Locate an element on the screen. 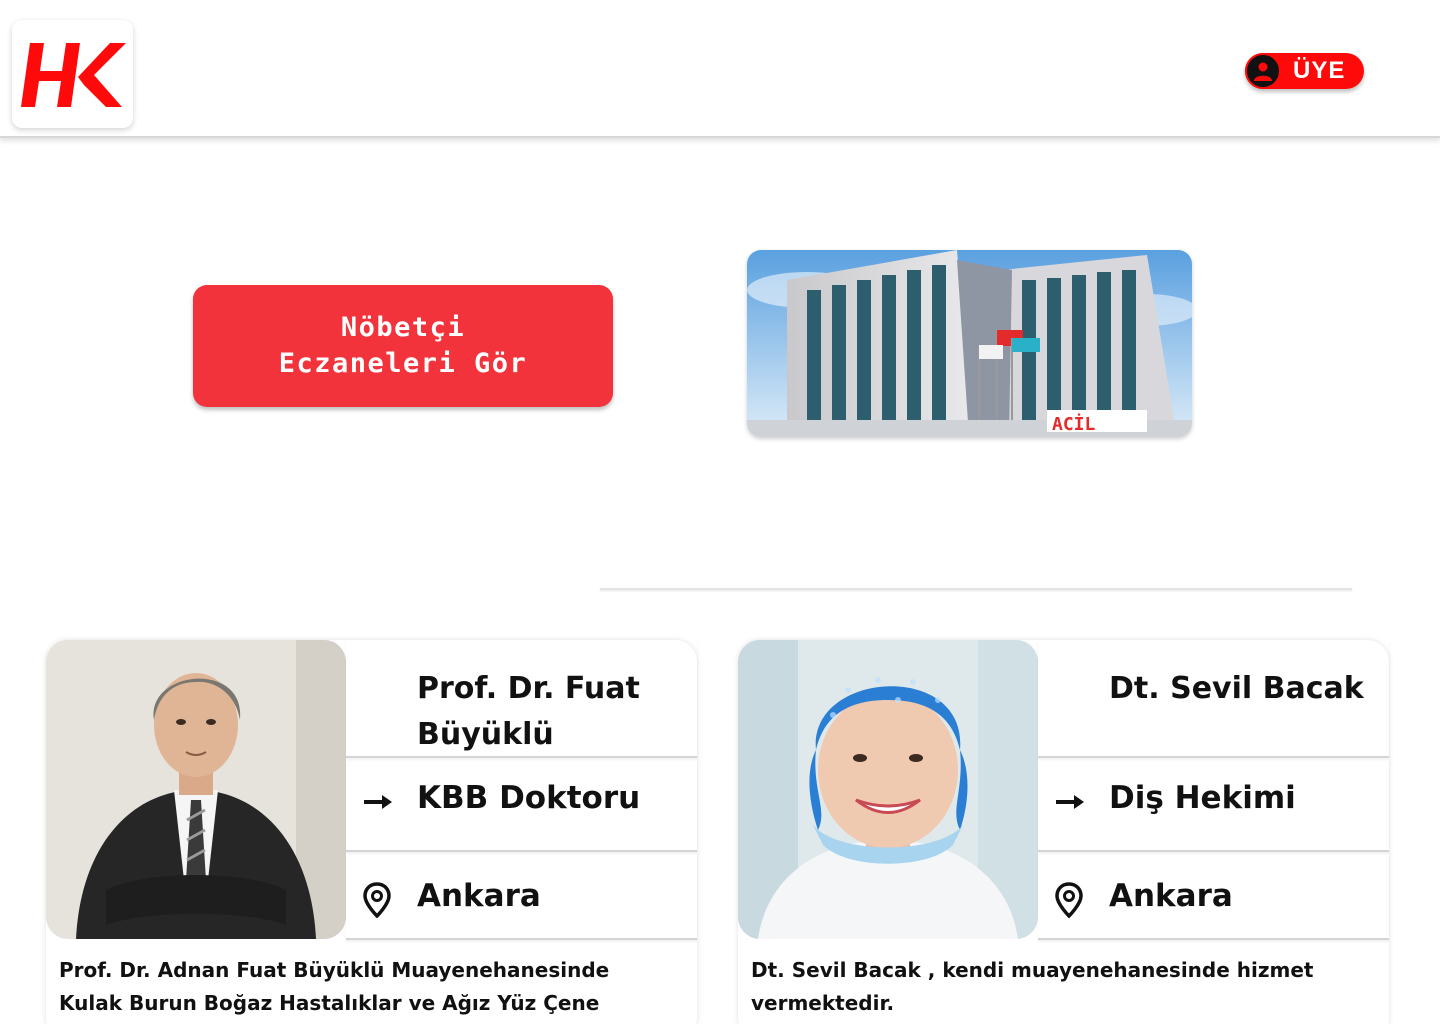 The height and width of the screenshot is (1024, 1440). emergency-sign: ACİL is located at coordinates (1074, 424).